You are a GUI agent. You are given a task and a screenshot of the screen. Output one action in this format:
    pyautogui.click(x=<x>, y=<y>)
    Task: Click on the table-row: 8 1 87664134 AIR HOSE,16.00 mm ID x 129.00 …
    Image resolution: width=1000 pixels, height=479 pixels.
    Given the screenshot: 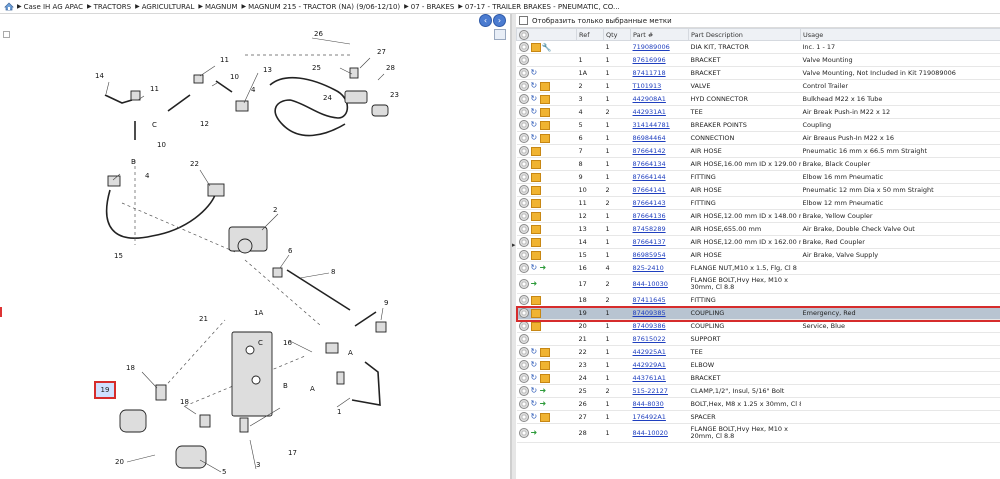 What is the action you would take?
    pyautogui.click(x=758, y=164)
    